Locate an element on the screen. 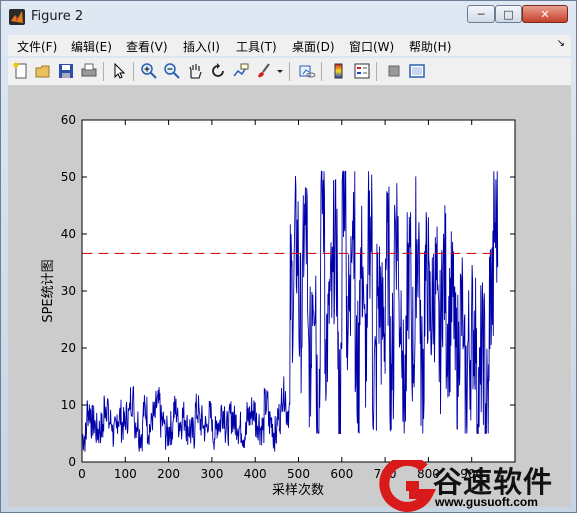 This screenshot has height=513, width=577. open-file-icon is located at coordinates (43, 71).